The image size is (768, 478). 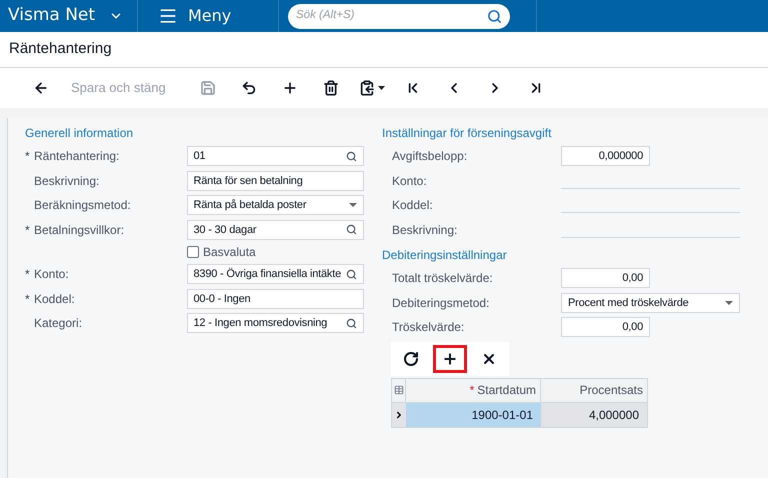 I want to click on grid-settings-icon, so click(x=399, y=390).